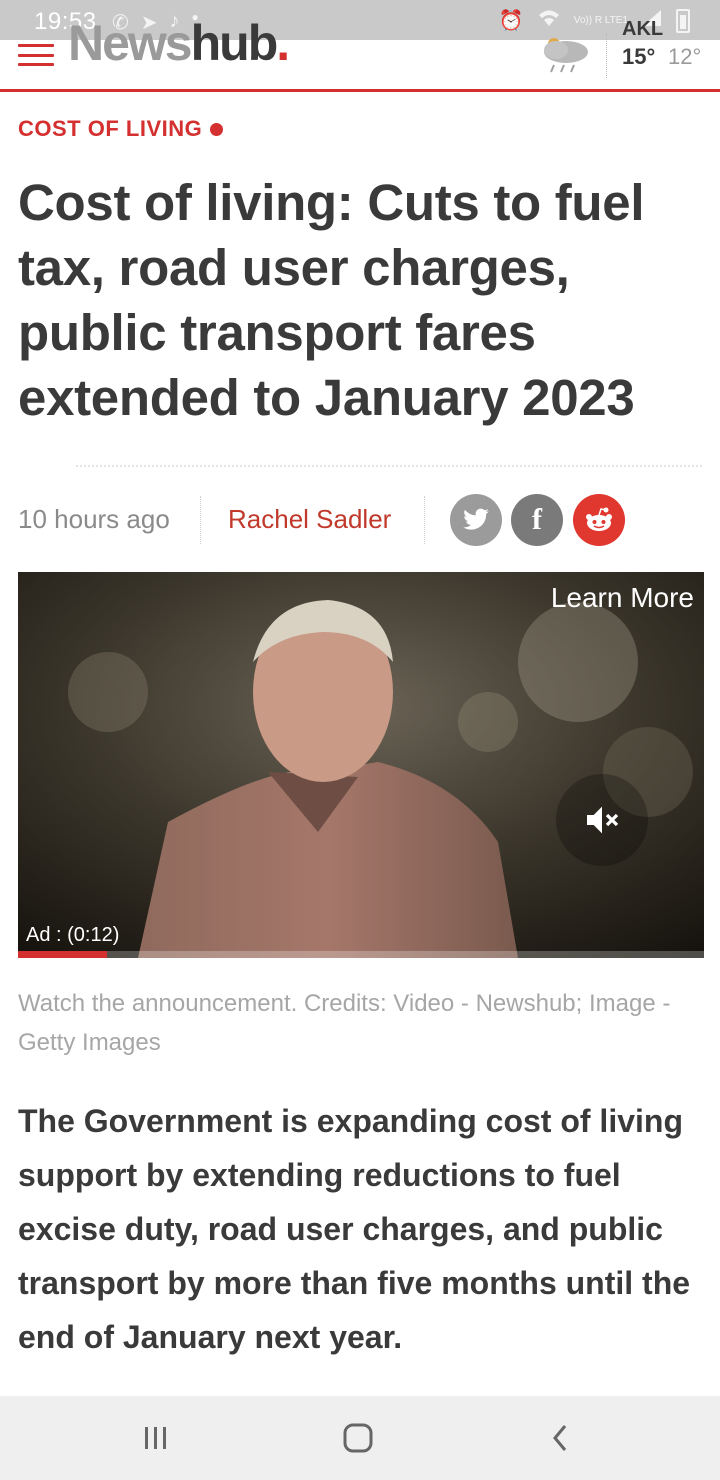 This screenshot has width=720, height=1480. Describe the element at coordinates (600, 20) in the screenshot. I see `volte-icon: Vo)) R LTE1` at that location.